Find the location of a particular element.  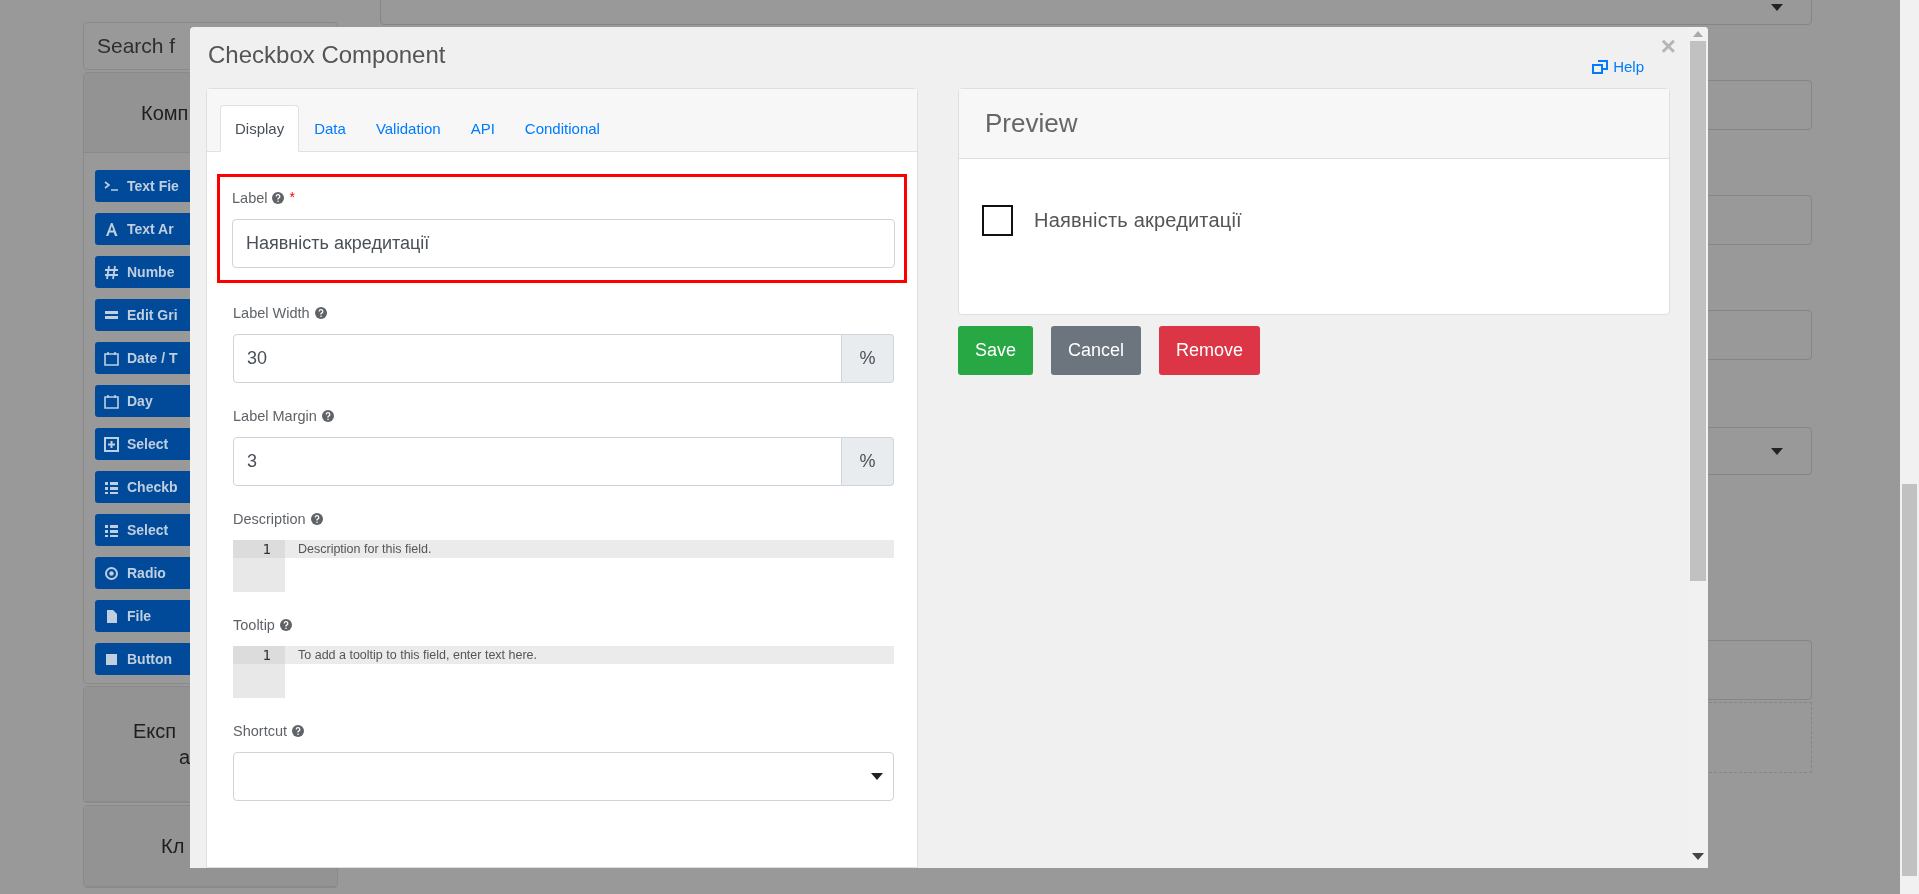

modal-title: Checkbox Component is located at coordinates (327, 55).